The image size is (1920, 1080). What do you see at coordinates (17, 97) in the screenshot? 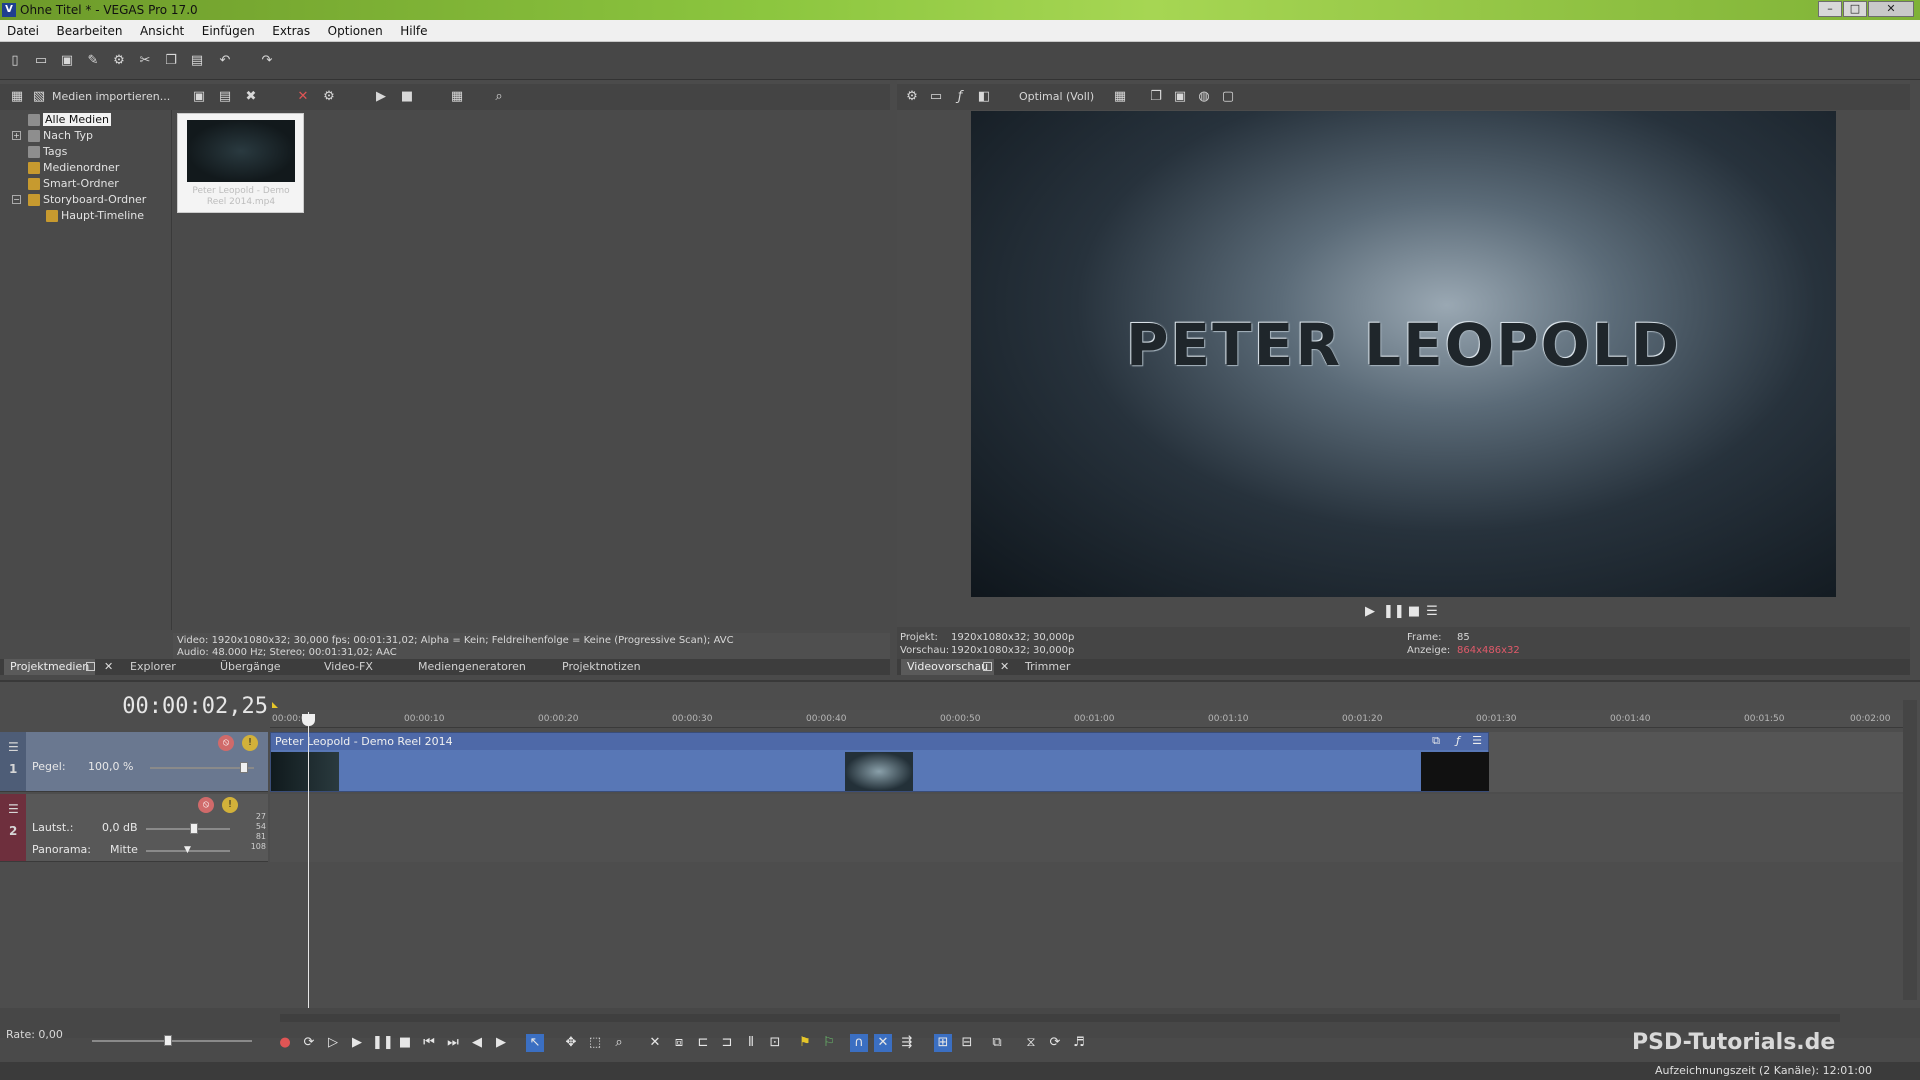
I see `view-icon: ▦` at bounding box center [17, 97].